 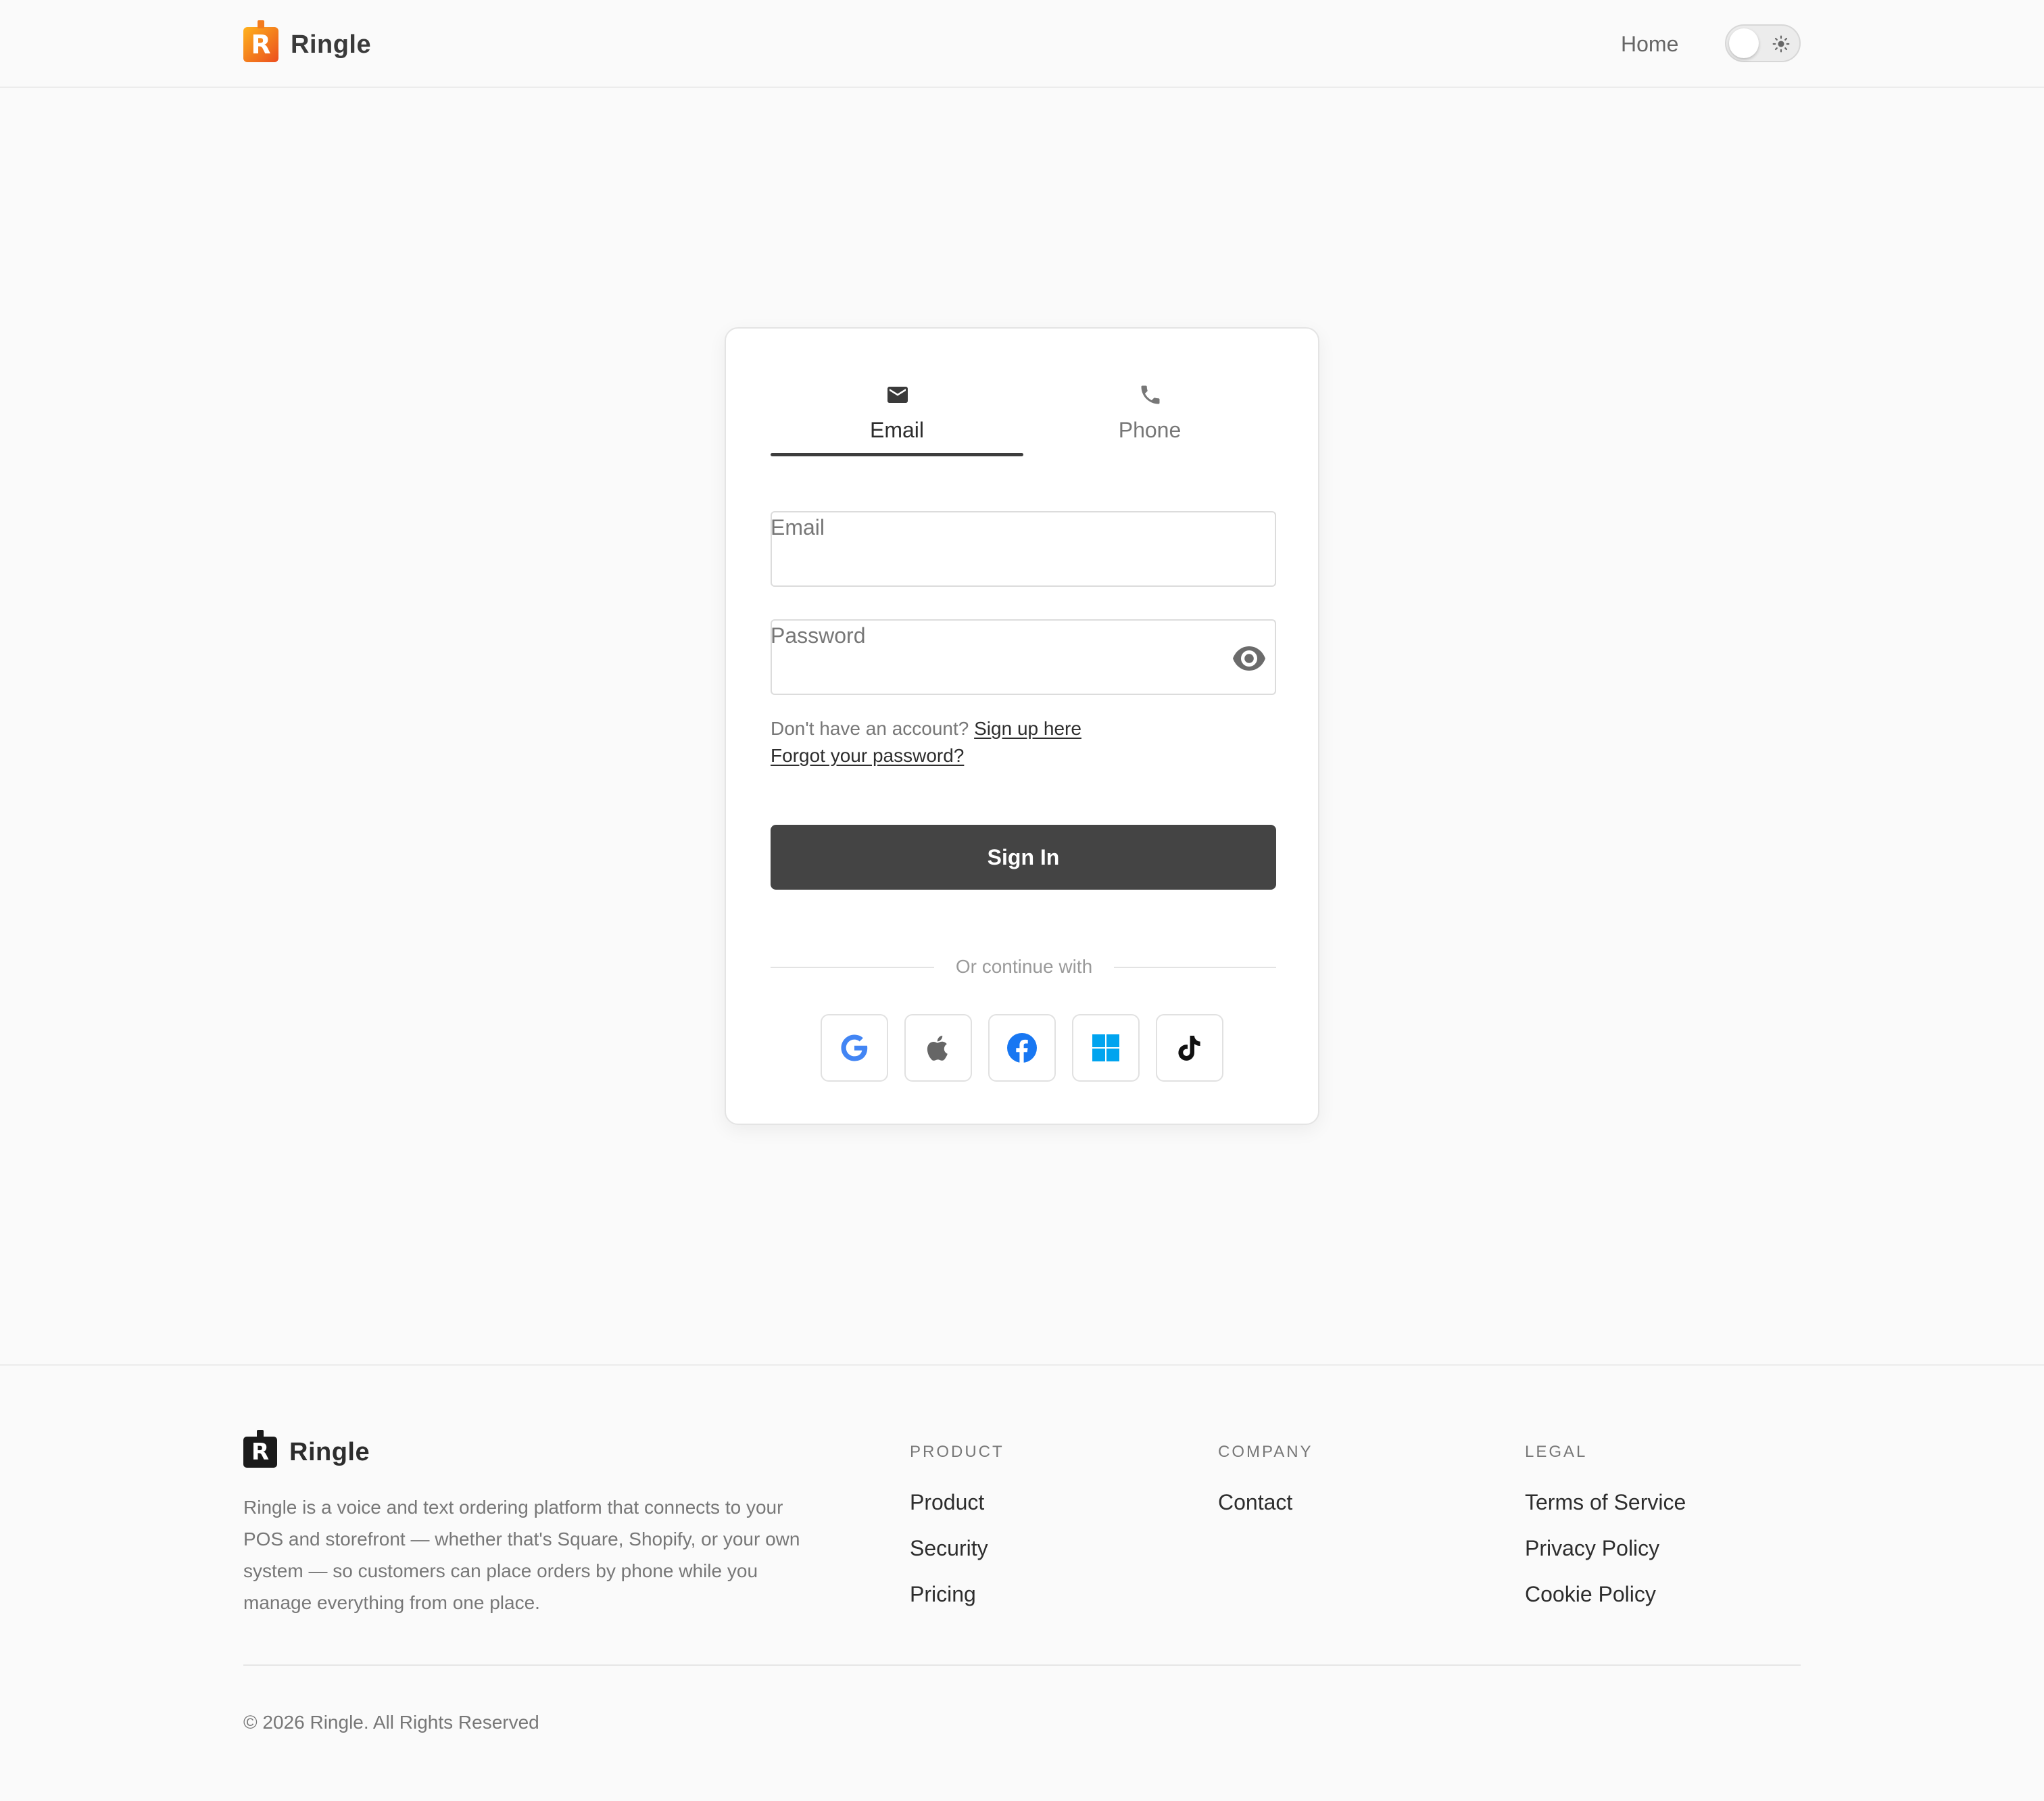 What do you see at coordinates (1249, 658) in the screenshot?
I see `eye-icon` at bounding box center [1249, 658].